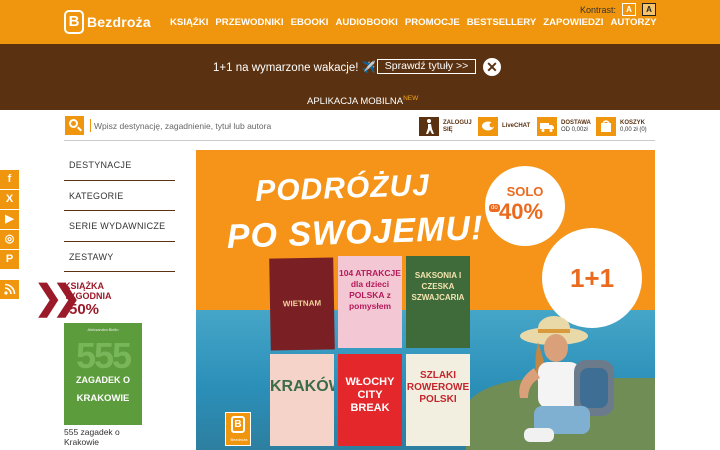 The width and height of the screenshot is (720, 450). Describe the element at coordinates (573, 22) in the screenshot. I see `nav-zapowiedzi: ZAPOWIEDZI` at that location.